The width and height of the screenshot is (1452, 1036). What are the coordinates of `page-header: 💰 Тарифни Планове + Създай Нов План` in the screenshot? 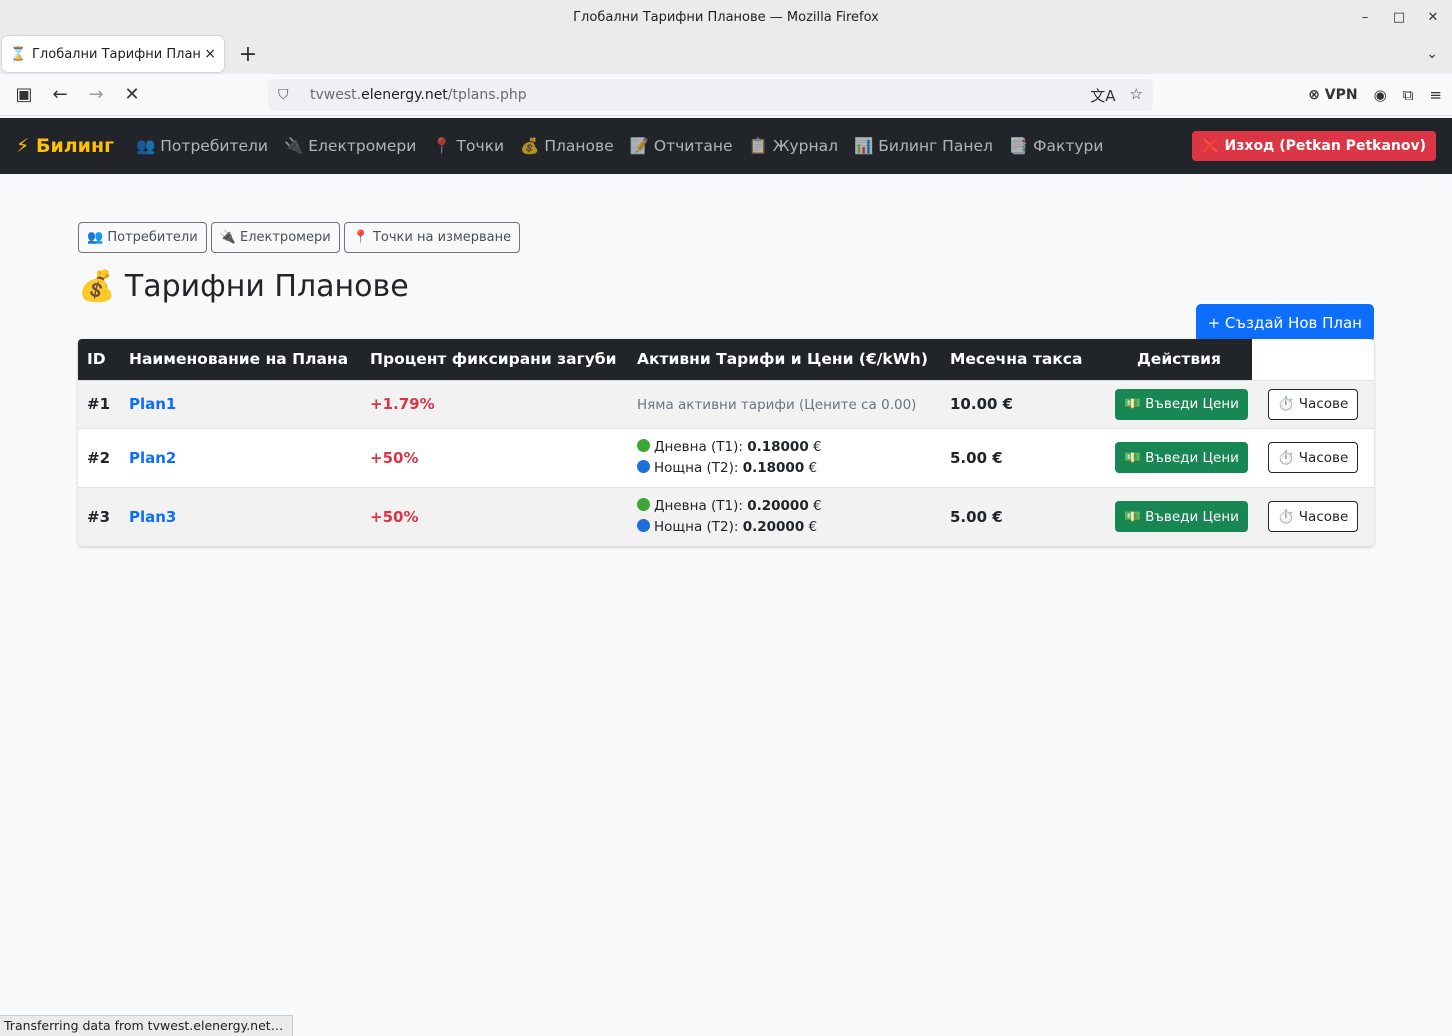 It's located at (726, 309).